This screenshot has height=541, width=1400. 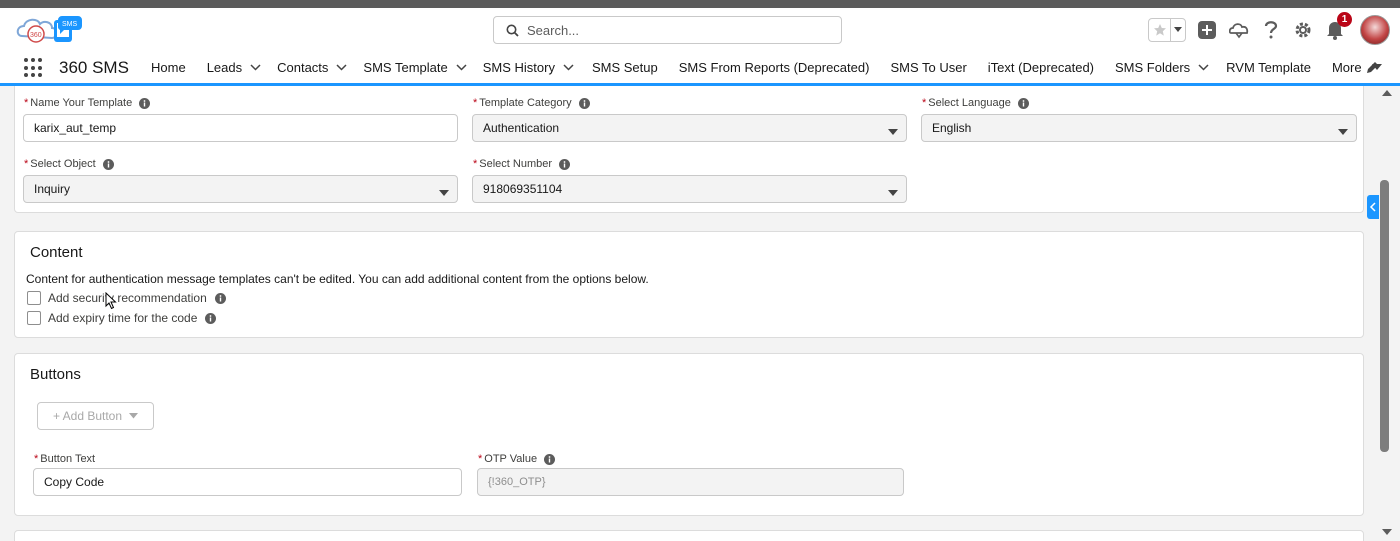 I want to click on nav-item-home: Home, so click(x=168, y=67).